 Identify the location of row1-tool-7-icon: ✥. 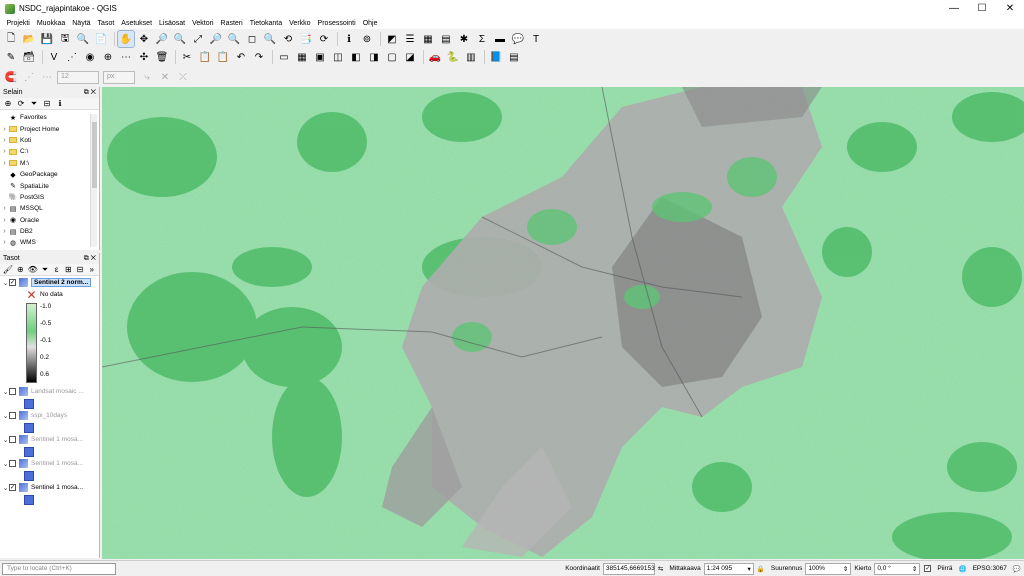
(144, 39).